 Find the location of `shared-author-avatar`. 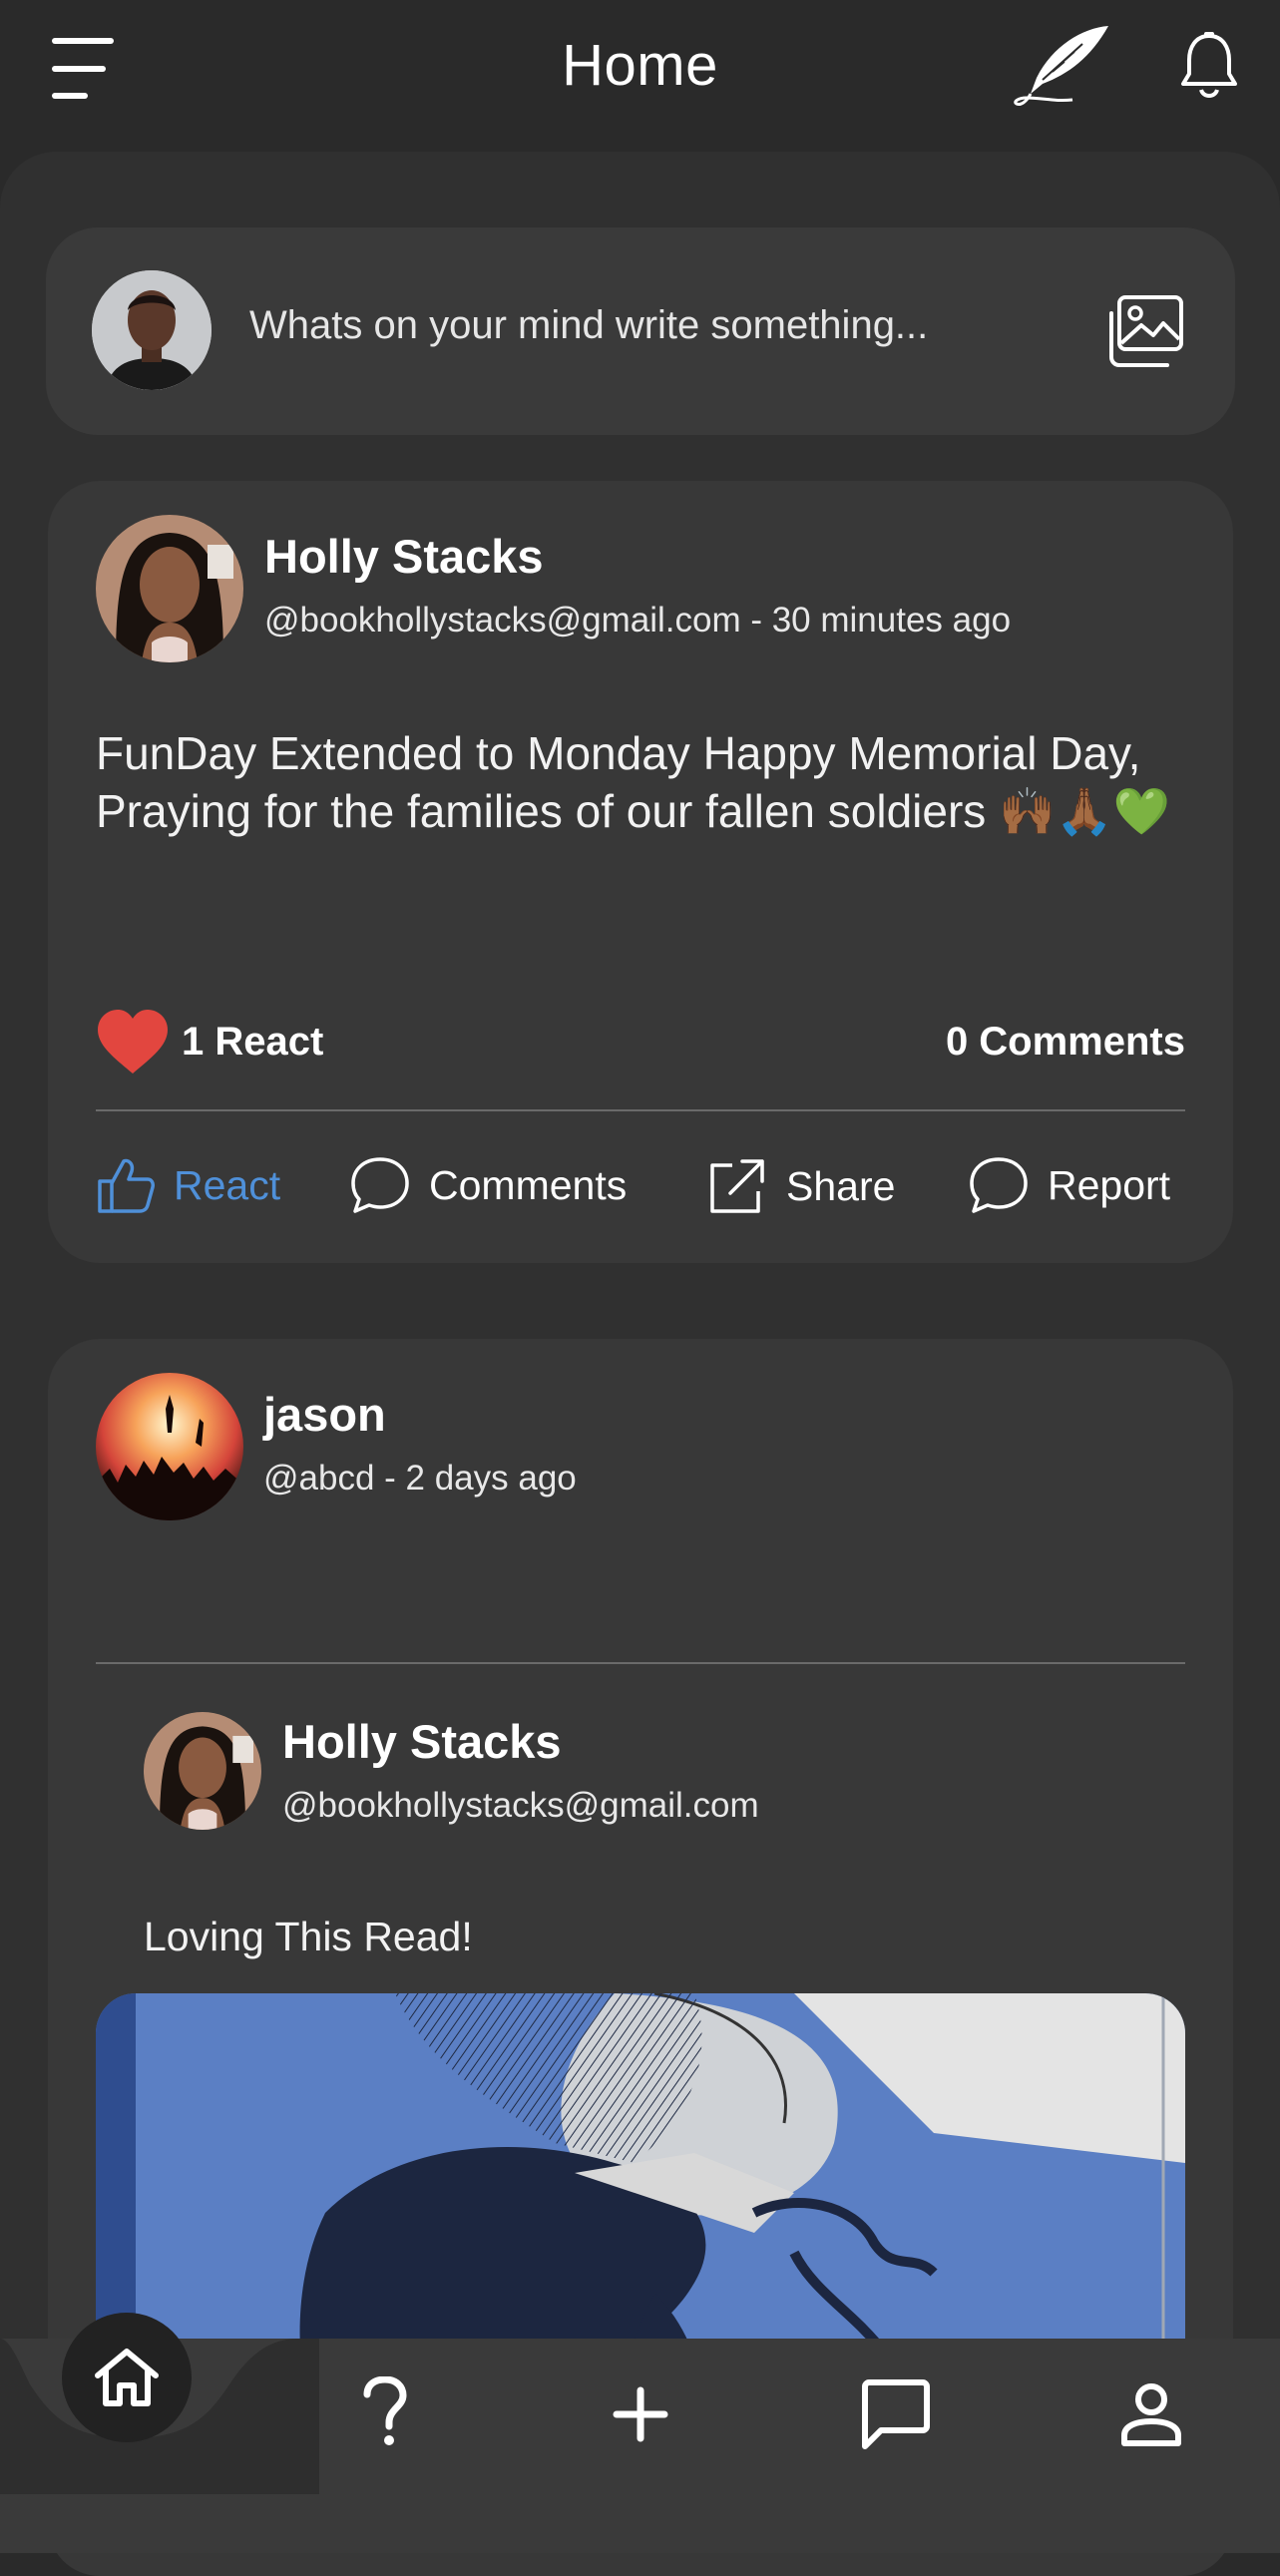

shared-author-avatar is located at coordinates (203, 1771).